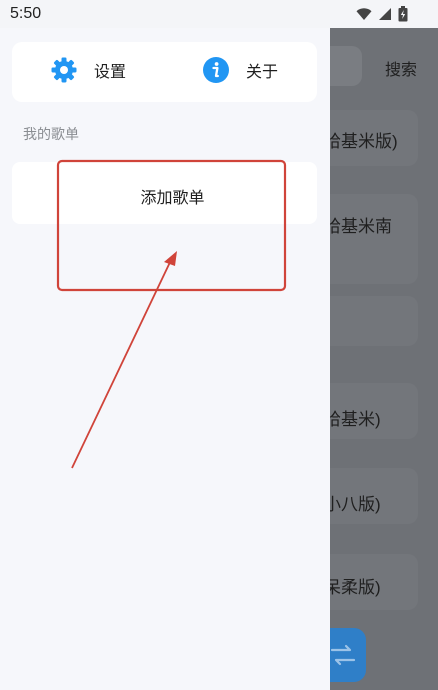 This screenshot has width=438, height=690. I want to click on wifi-icon, so click(364, 14).